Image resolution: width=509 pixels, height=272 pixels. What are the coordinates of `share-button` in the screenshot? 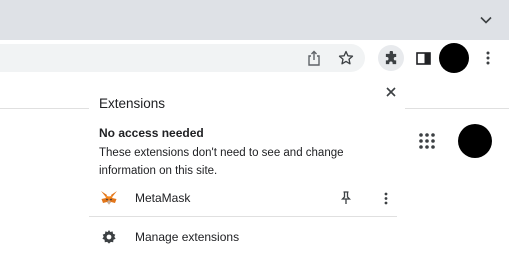 It's located at (314, 58).